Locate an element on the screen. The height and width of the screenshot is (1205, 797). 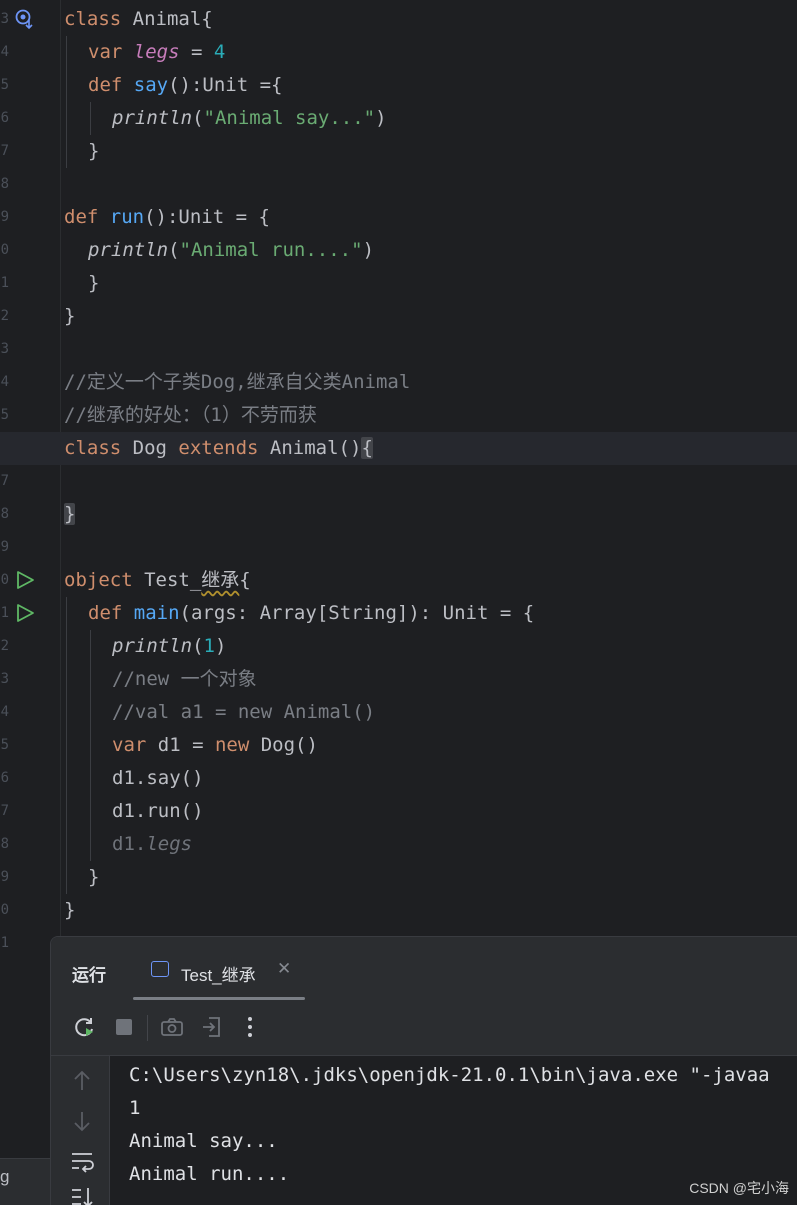
code-line: def run():Unit = { is located at coordinates (167, 217).